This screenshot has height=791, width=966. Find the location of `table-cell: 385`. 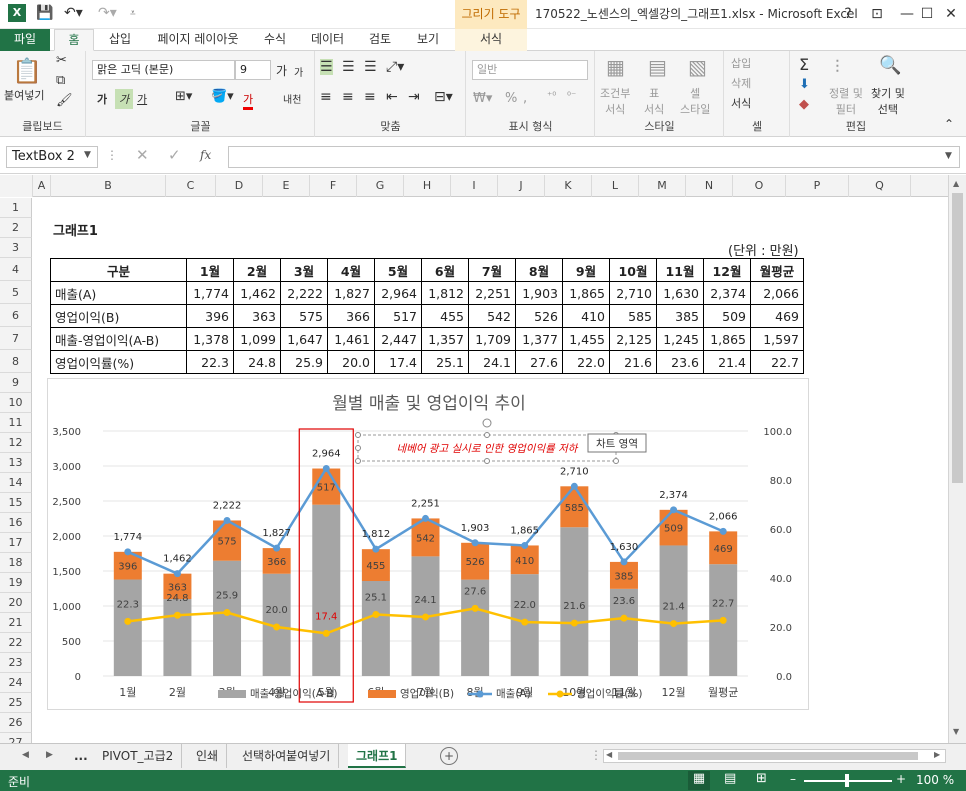

table-cell: 385 is located at coordinates (680, 316).